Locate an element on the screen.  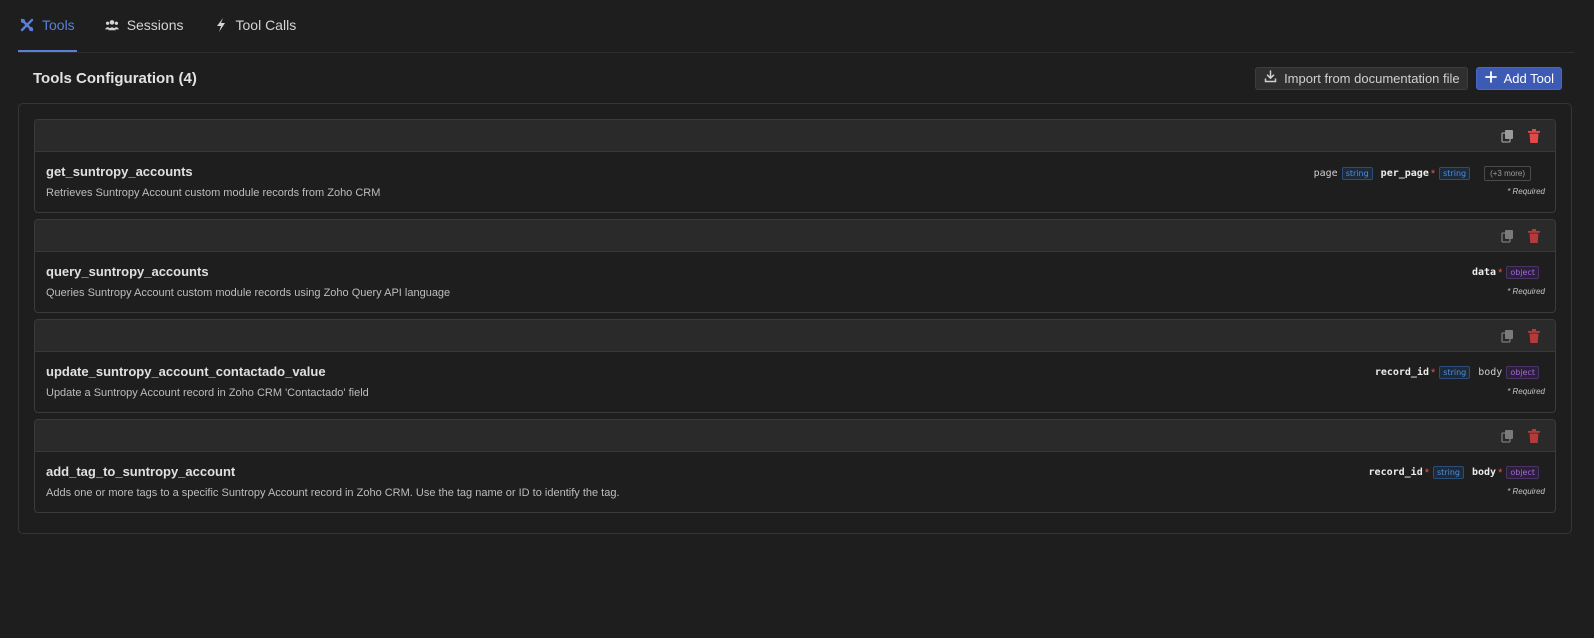
download-icon is located at coordinates (1270, 78).